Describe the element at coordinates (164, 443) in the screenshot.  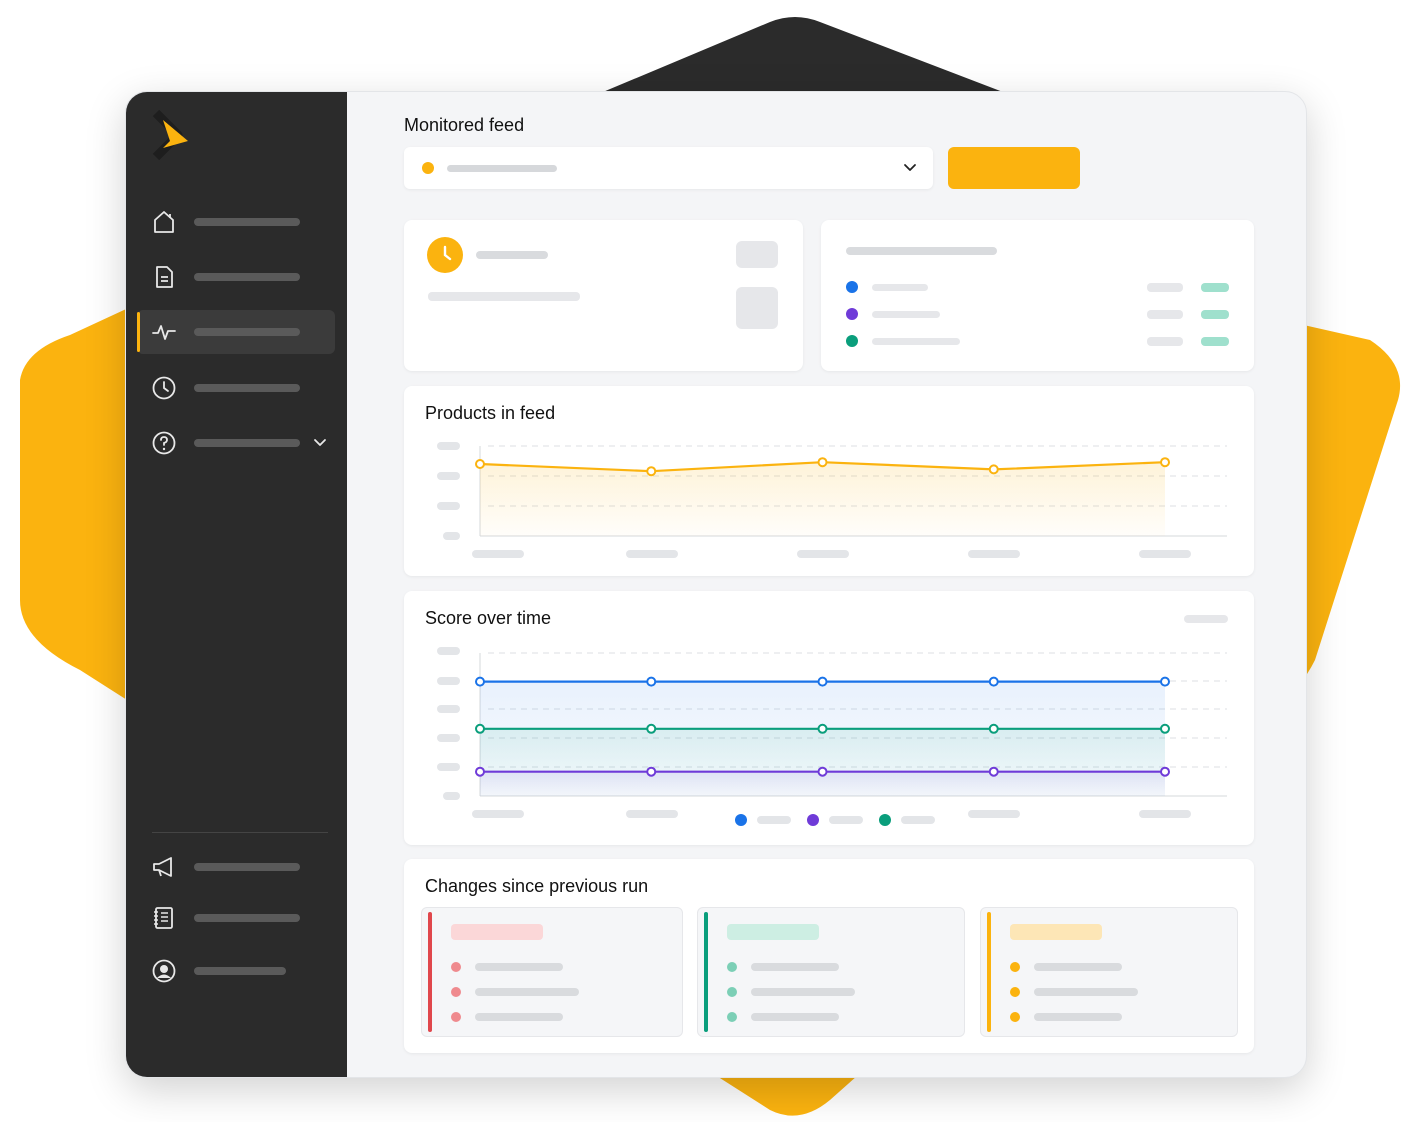
I see `help-icon` at that location.